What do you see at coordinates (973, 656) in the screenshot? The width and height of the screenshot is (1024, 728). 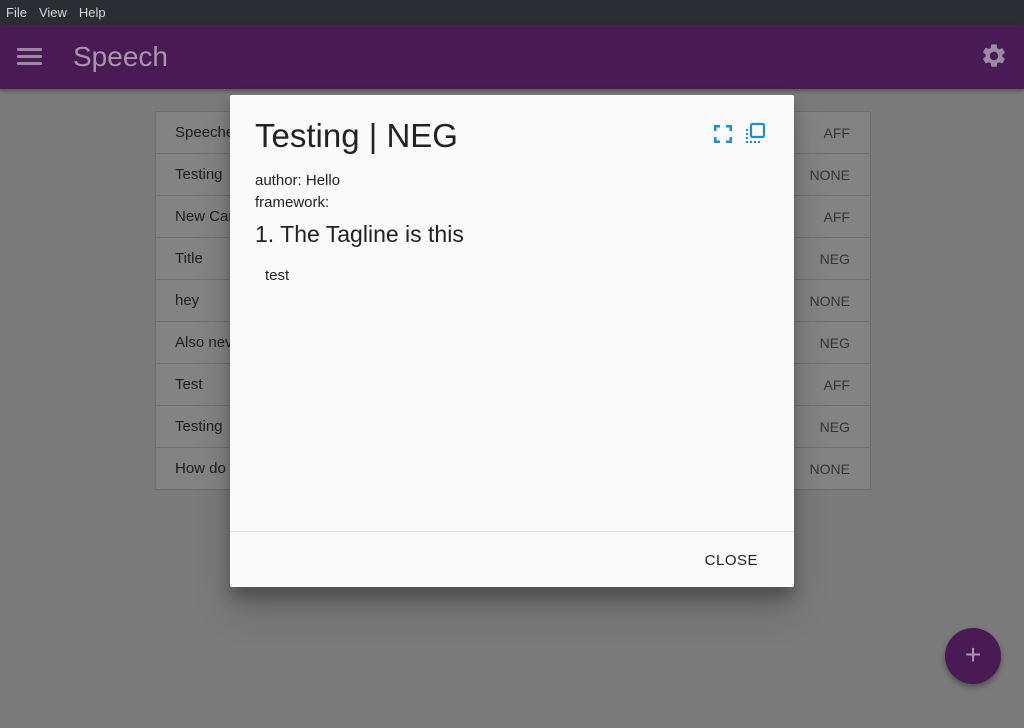 I see `add-speech-button: +` at bounding box center [973, 656].